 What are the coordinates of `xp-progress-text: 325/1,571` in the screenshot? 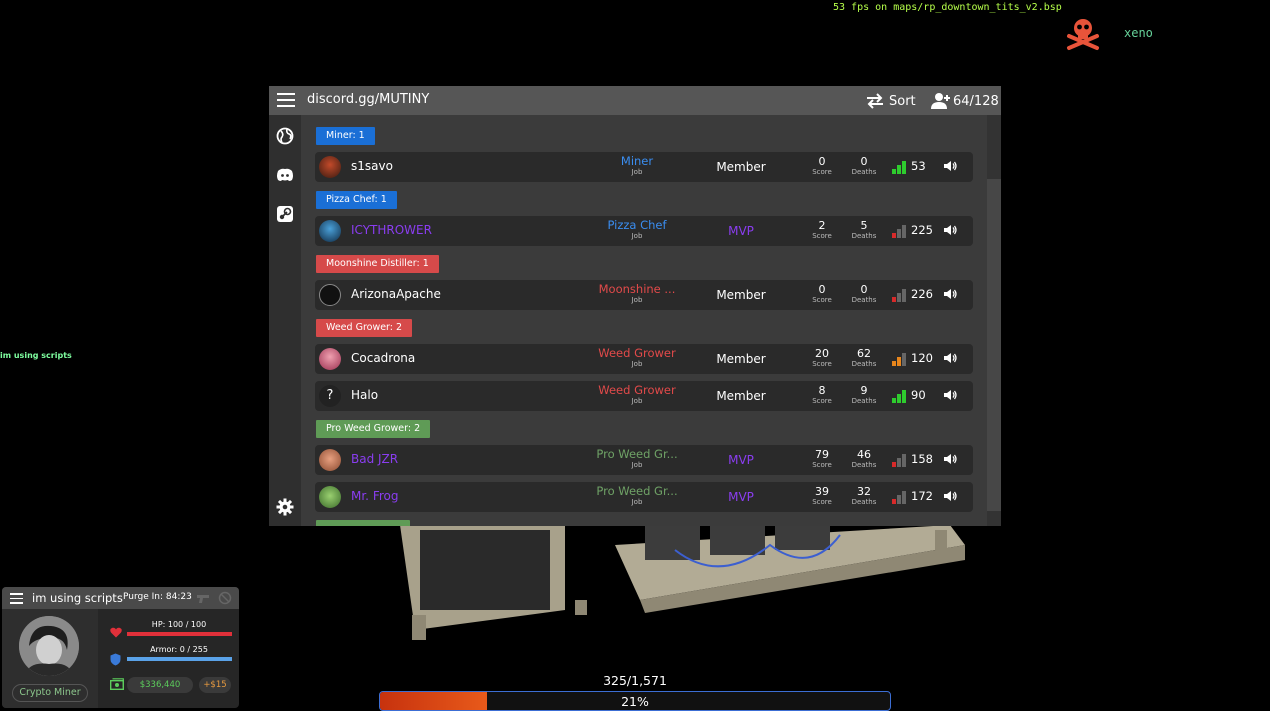 It's located at (635, 680).